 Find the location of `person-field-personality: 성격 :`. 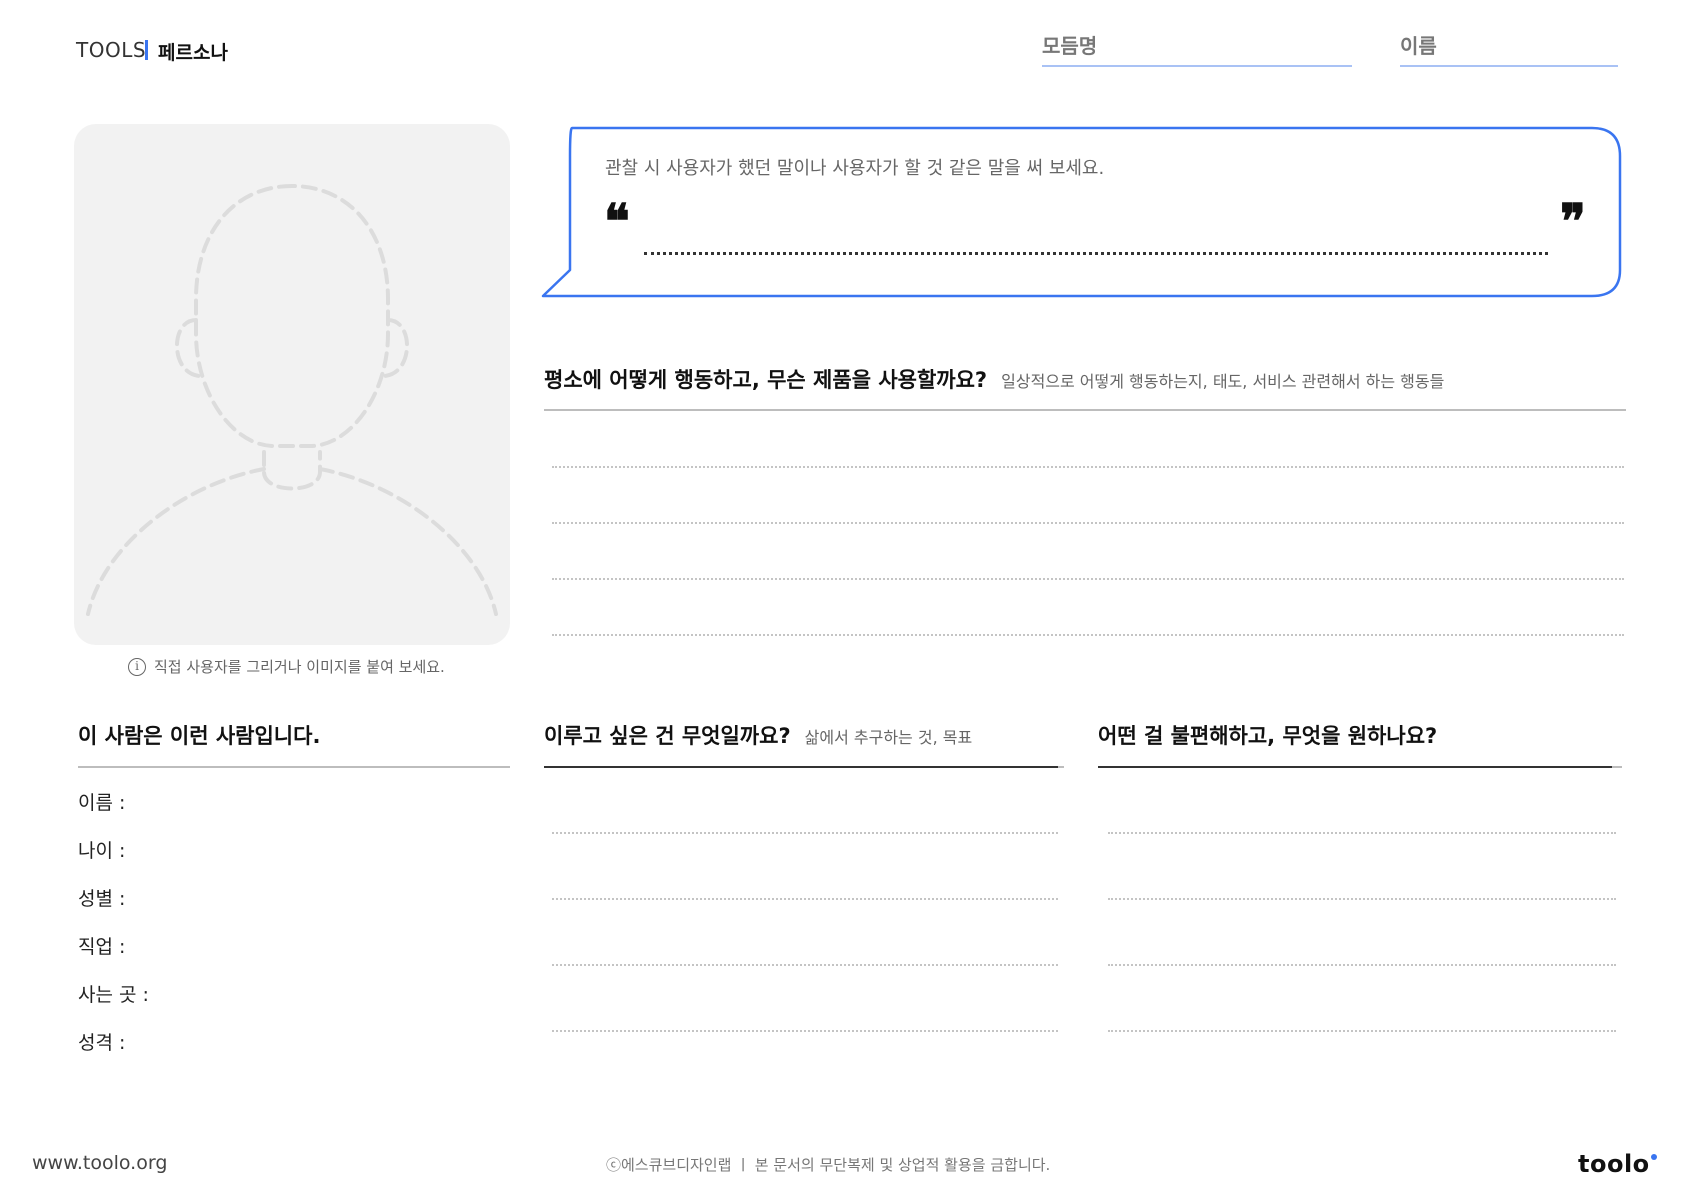

person-field-personality: 성격 : is located at coordinates (101, 1041).